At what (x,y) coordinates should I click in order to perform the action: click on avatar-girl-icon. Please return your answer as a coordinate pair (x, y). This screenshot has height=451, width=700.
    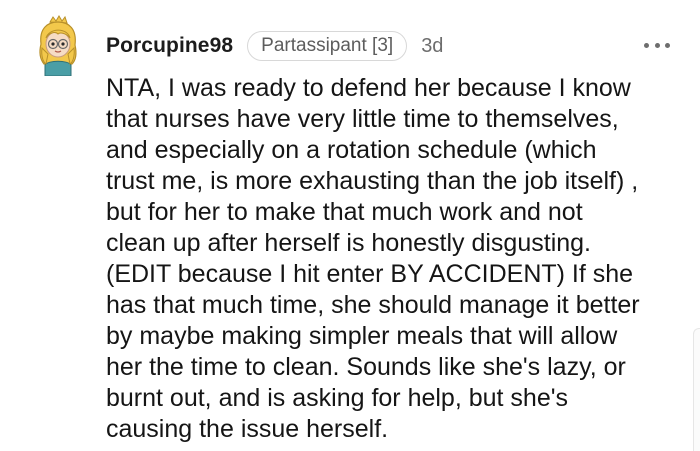
    Looking at the image, I should click on (58, 46).